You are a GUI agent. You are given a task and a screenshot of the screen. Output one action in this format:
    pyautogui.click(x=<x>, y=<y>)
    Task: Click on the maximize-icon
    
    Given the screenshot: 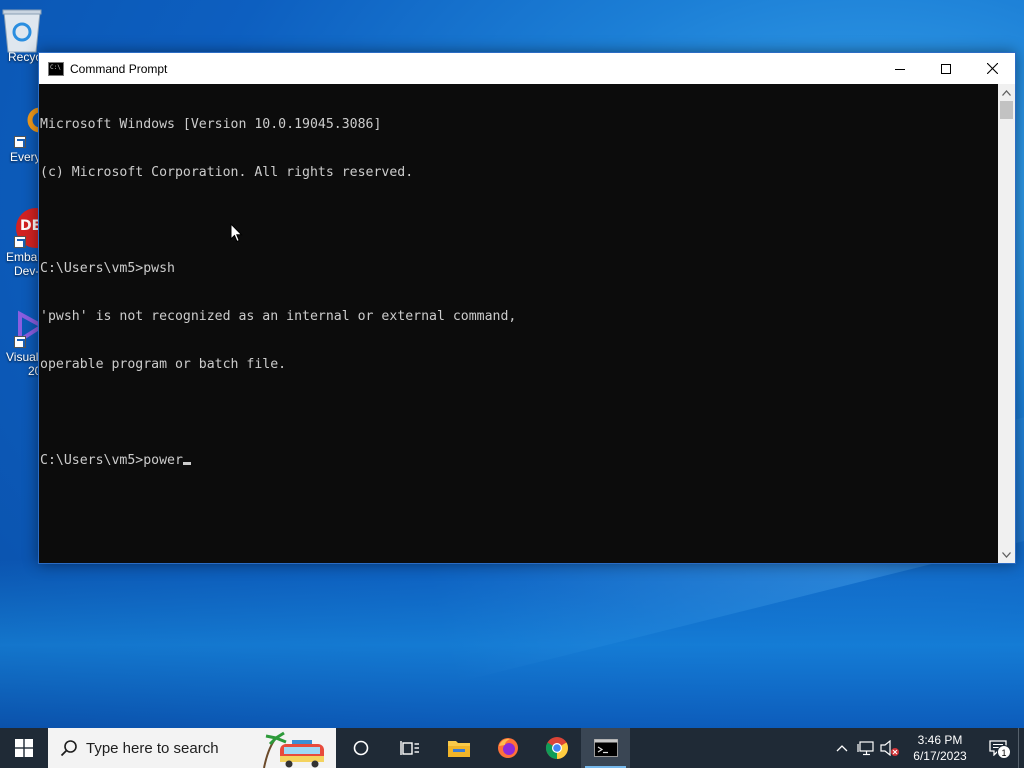 What is the action you would take?
    pyautogui.click(x=946, y=68)
    